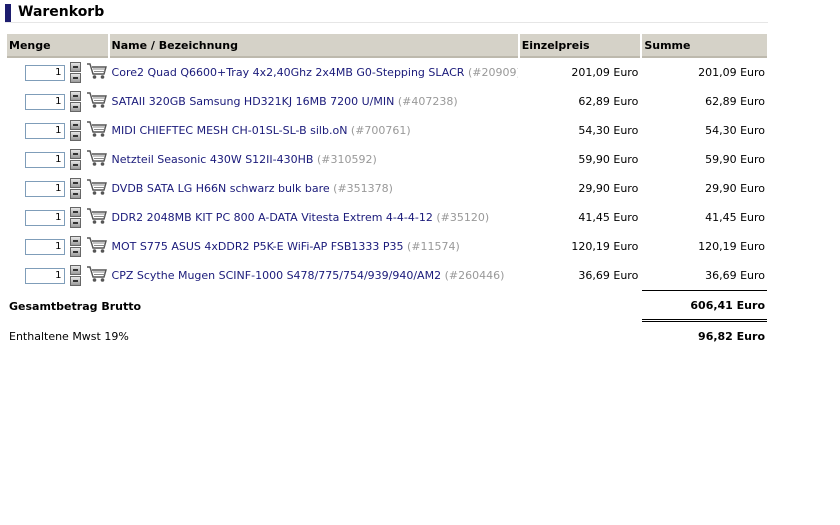 The image size is (840, 525). What do you see at coordinates (69, 336) in the screenshot?
I see `tax-label: Enthaltene Mwst 19%` at bounding box center [69, 336].